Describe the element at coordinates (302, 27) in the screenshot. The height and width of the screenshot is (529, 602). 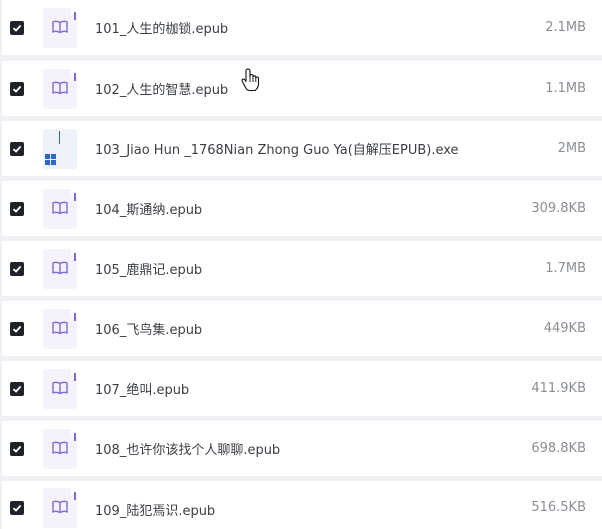
I see `file-row: 101_人生的枷锁.epub 2.1MB` at that location.